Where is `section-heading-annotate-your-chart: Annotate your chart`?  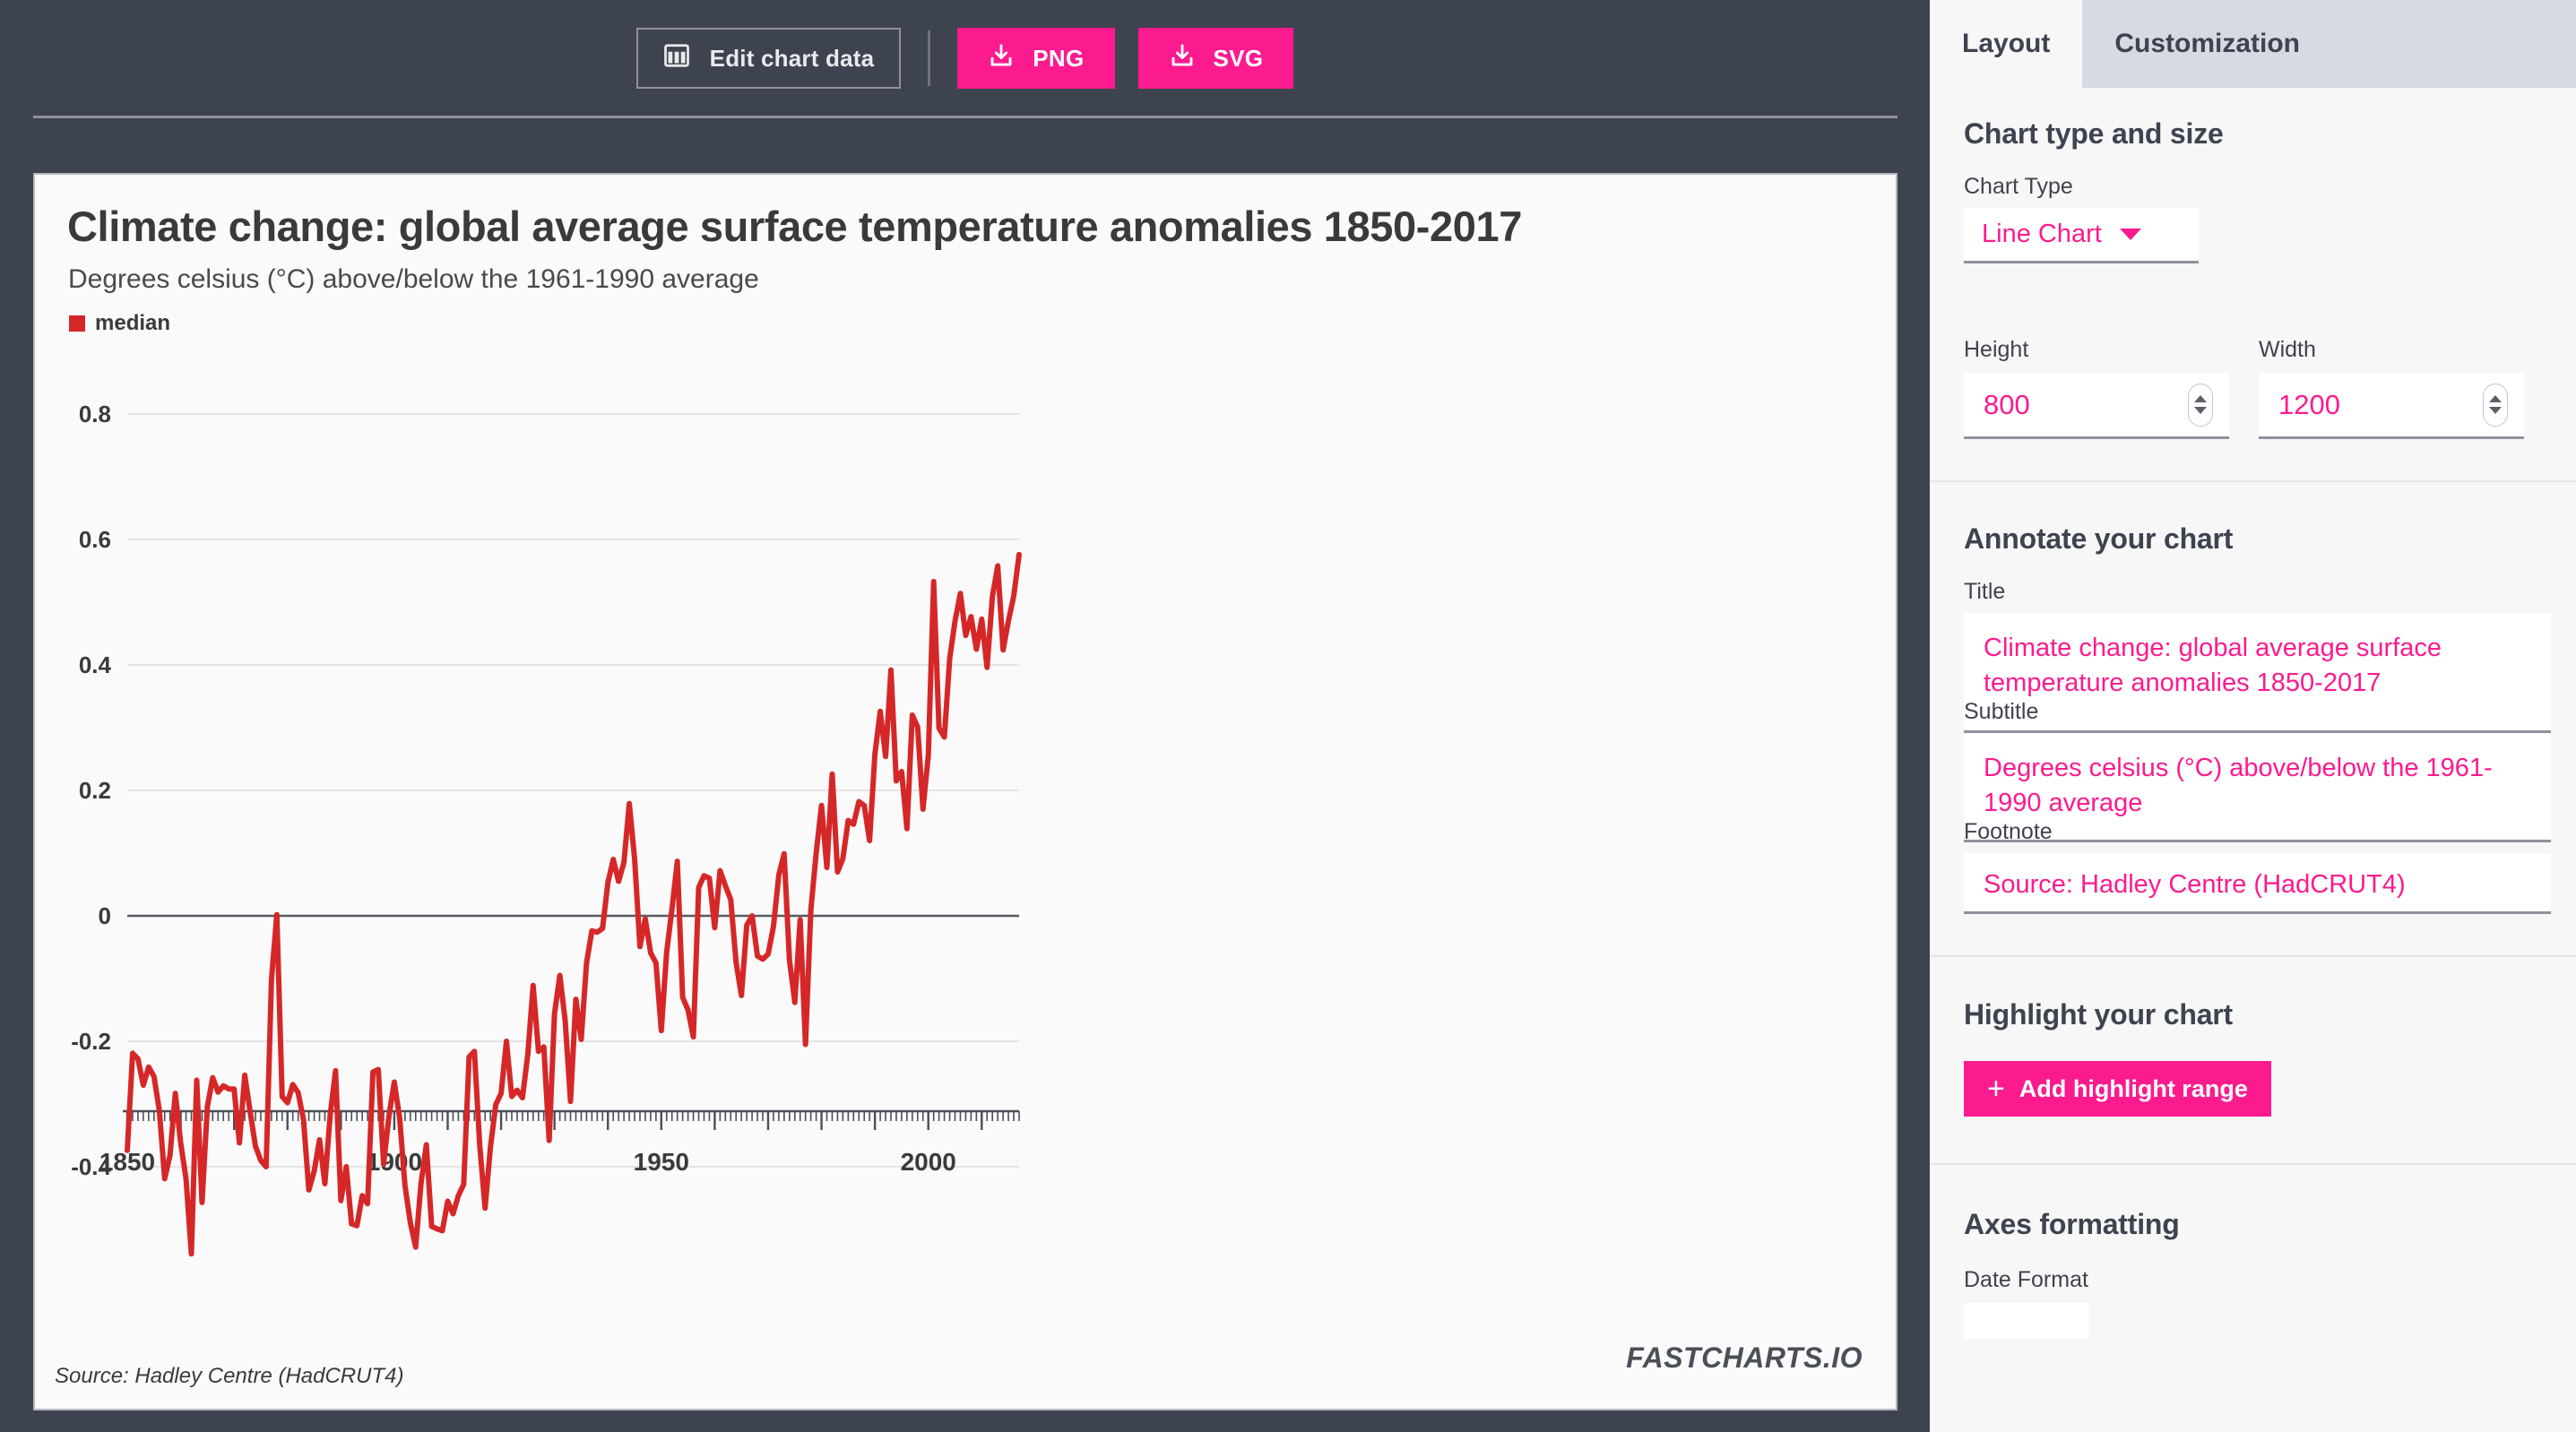 section-heading-annotate-your-chart: Annotate your chart is located at coordinates (2099, 538).